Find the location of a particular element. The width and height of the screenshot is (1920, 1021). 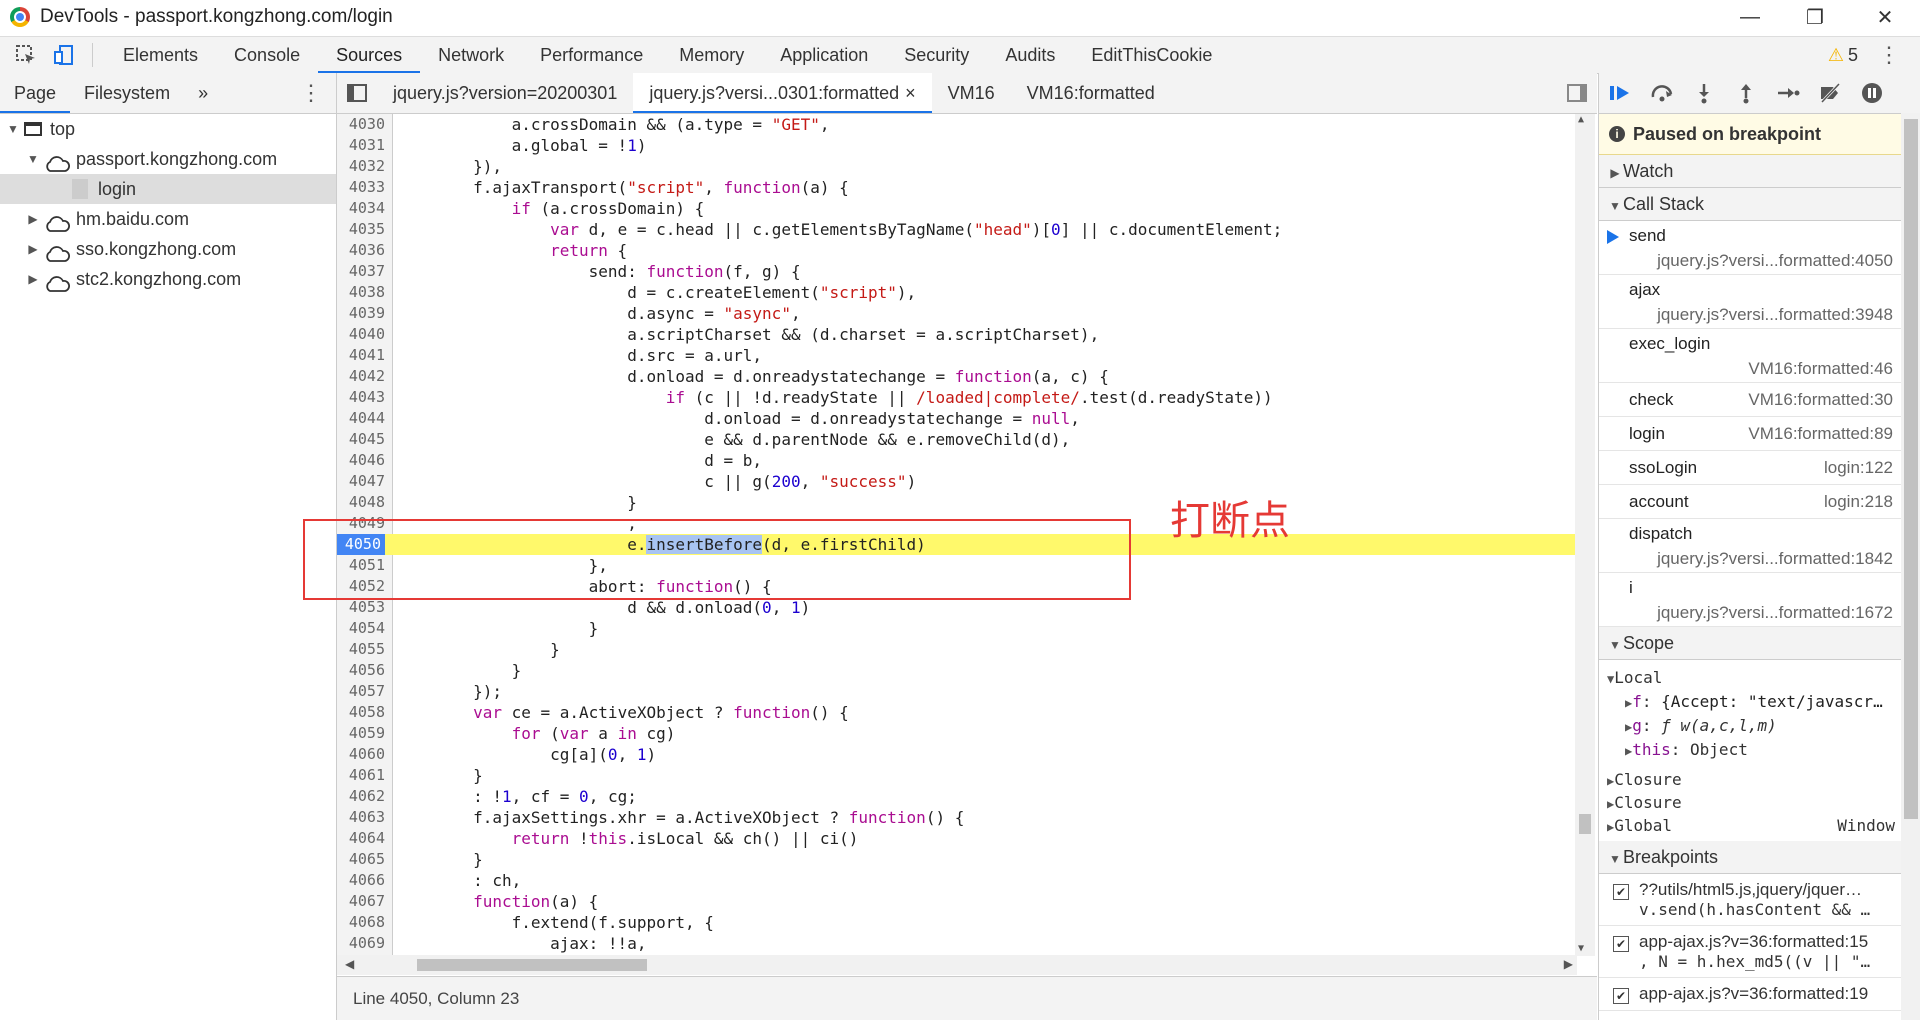

line-number: 4062 is located at coordinates (361, 796).